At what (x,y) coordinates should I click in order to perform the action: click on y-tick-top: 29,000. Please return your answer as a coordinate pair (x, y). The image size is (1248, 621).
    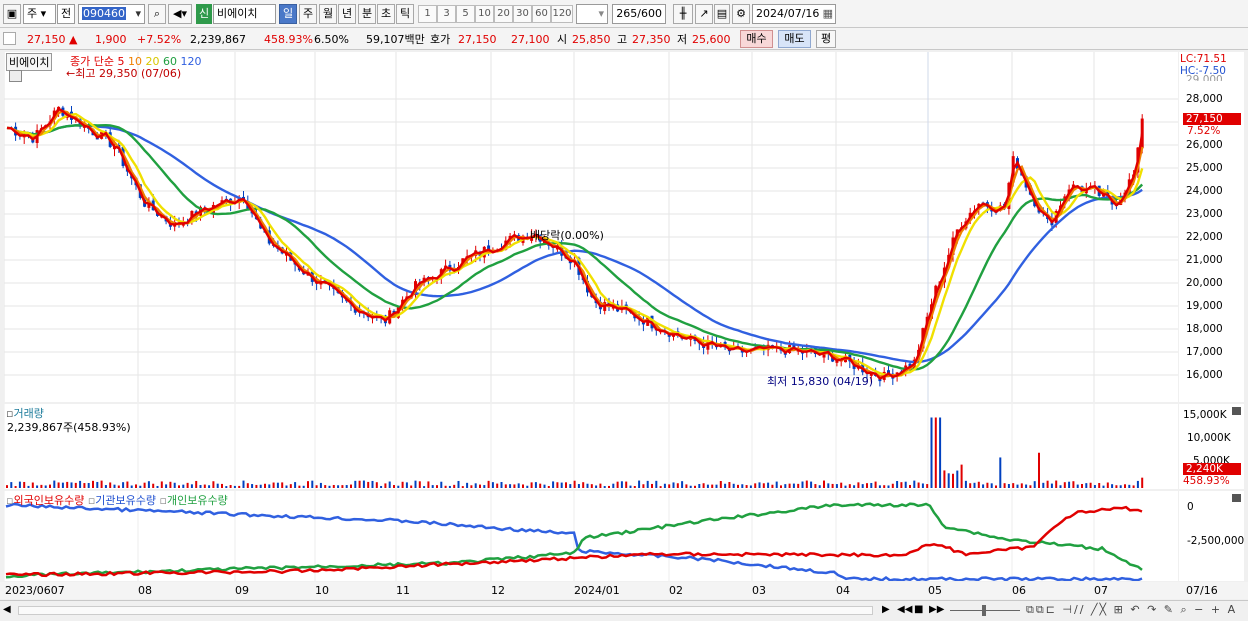
    Looking at the image, I should click on (1204, 77).